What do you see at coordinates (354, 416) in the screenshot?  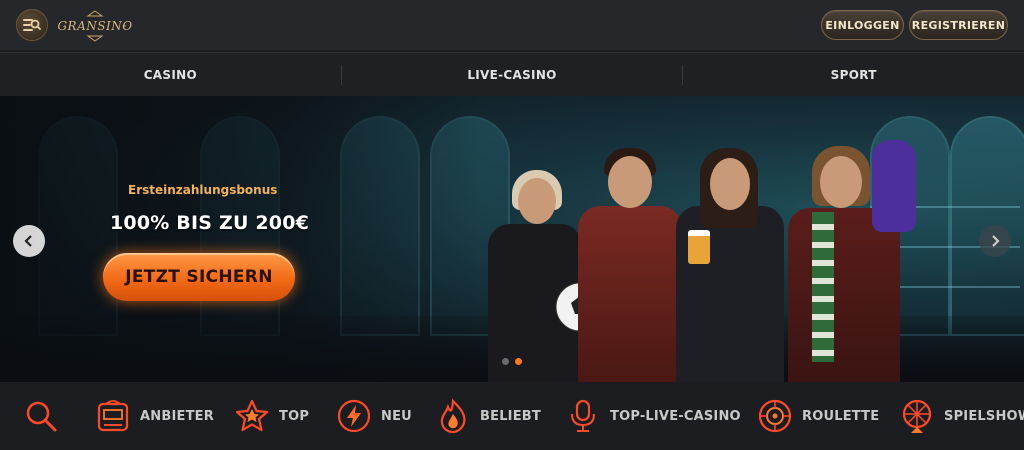 I see `lightning-icon` at bounding box center [354, 416].